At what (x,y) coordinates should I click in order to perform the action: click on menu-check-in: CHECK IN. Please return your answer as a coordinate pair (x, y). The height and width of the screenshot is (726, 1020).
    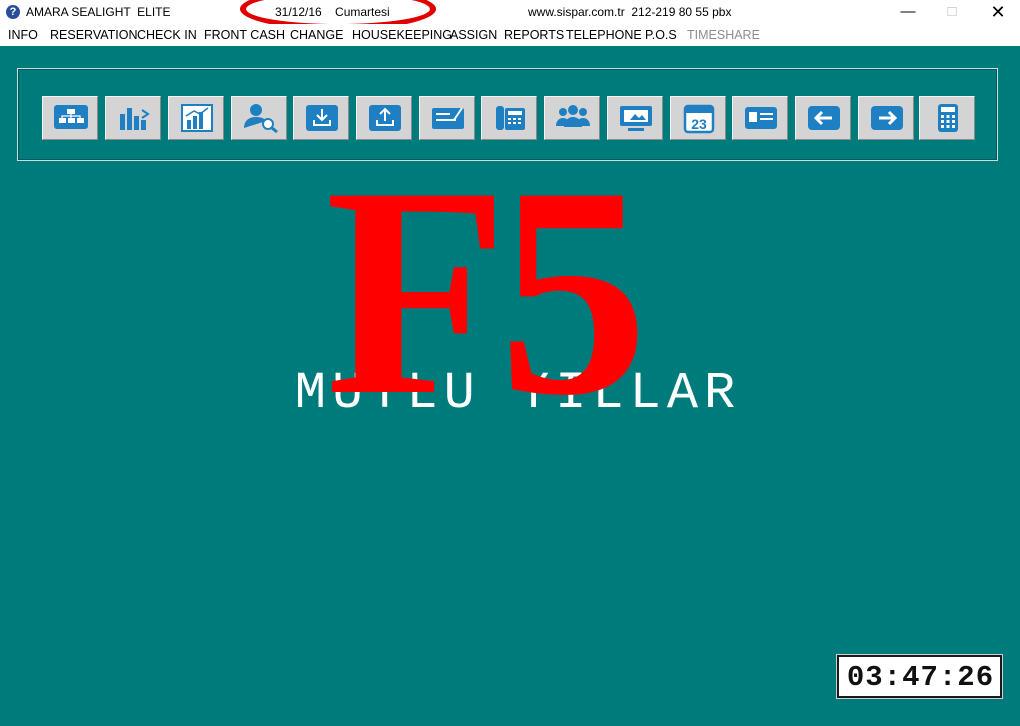
    Looking at the image, I should click on (167, 35).